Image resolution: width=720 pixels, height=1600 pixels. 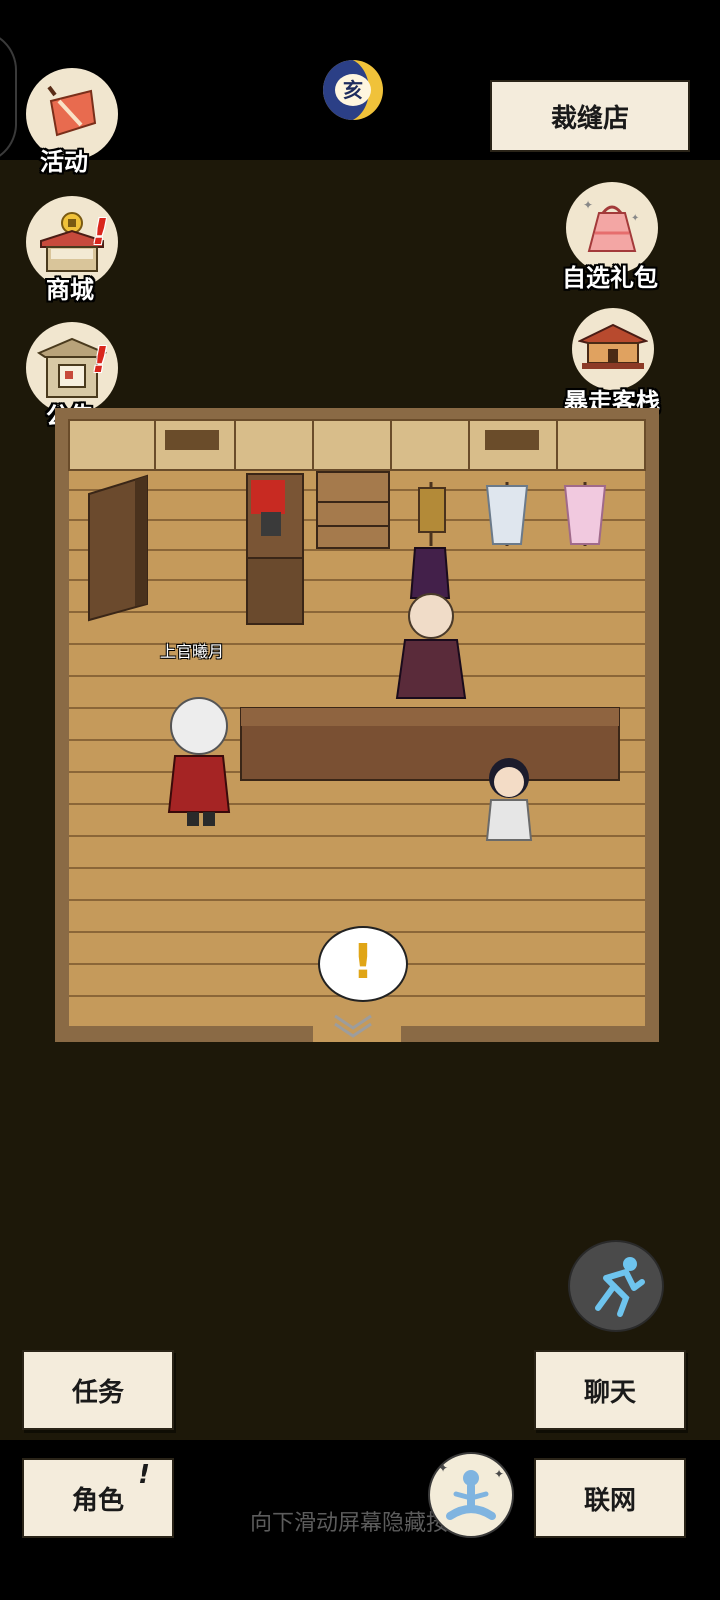 I want to click on npc-name-label: 上官曦月, so click(x=192, y=651).